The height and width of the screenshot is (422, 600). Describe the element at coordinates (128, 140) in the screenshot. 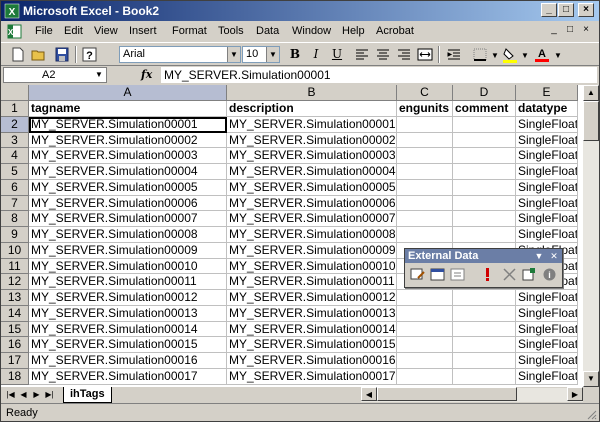

I see `table-cell: MY_SERVER.Simulation00002` at that location.